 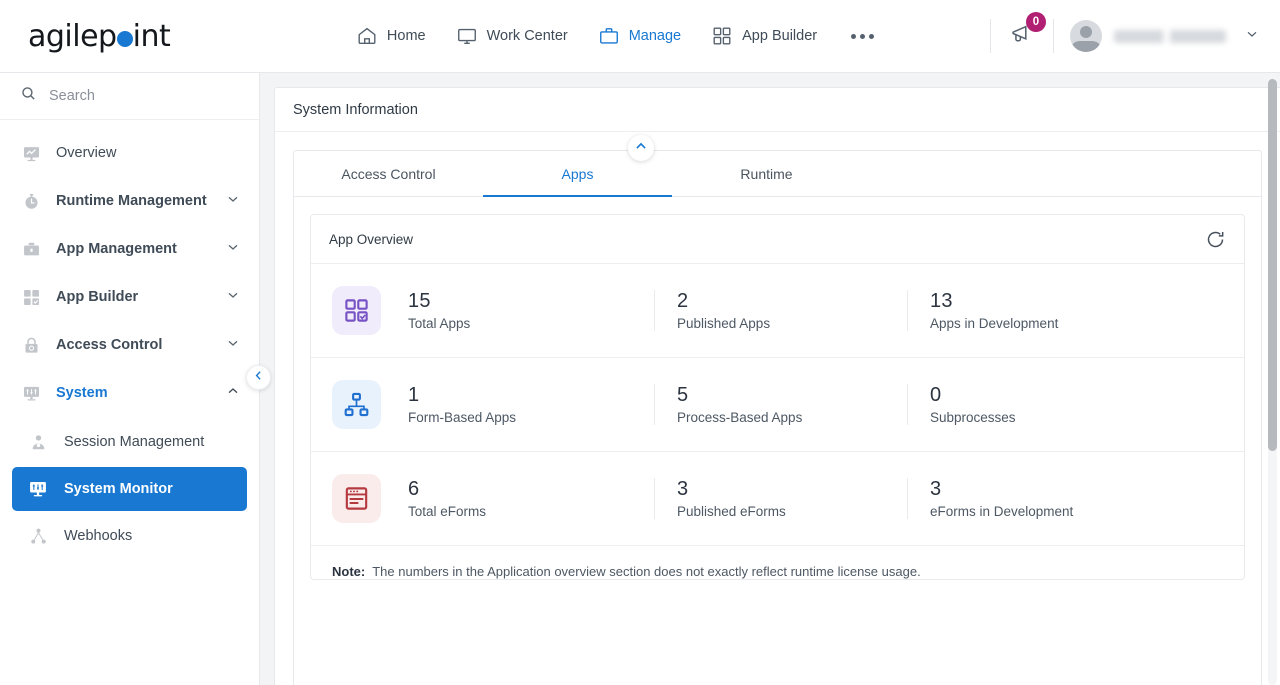 What do you see at coordinates (655, 36) in the screenshot?
I see `nav-item-manage-label: Manage` at bounding box center [655, 36].